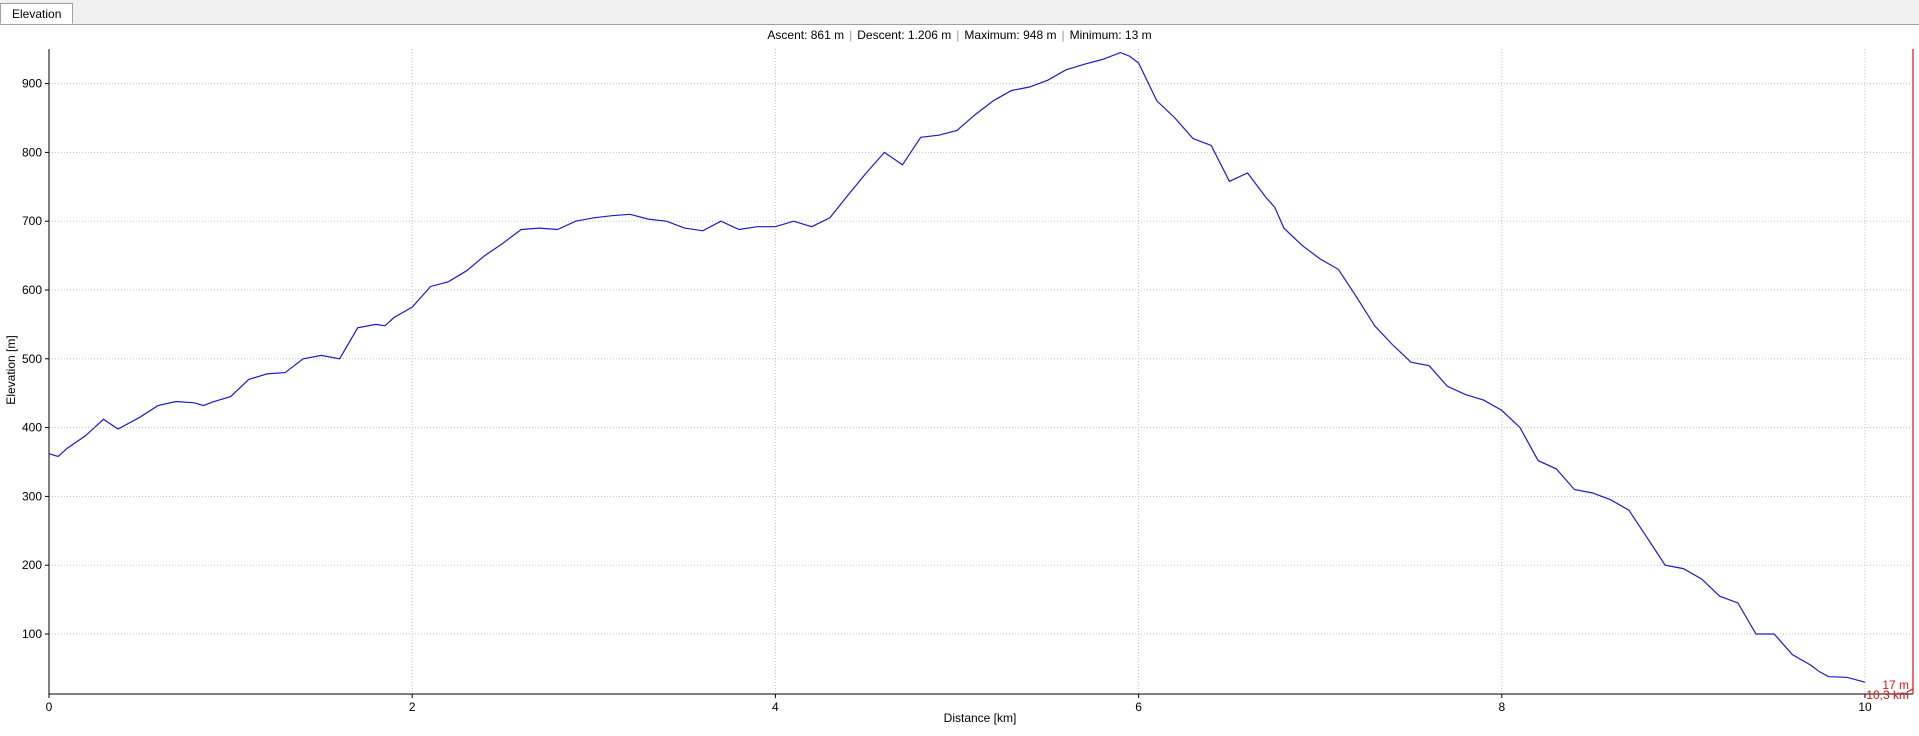 This screenshot has width=1919, height=736. Describe the element at coordinates (32, 565) in the screenshot. I see `y-tick-label: 200` at that location.